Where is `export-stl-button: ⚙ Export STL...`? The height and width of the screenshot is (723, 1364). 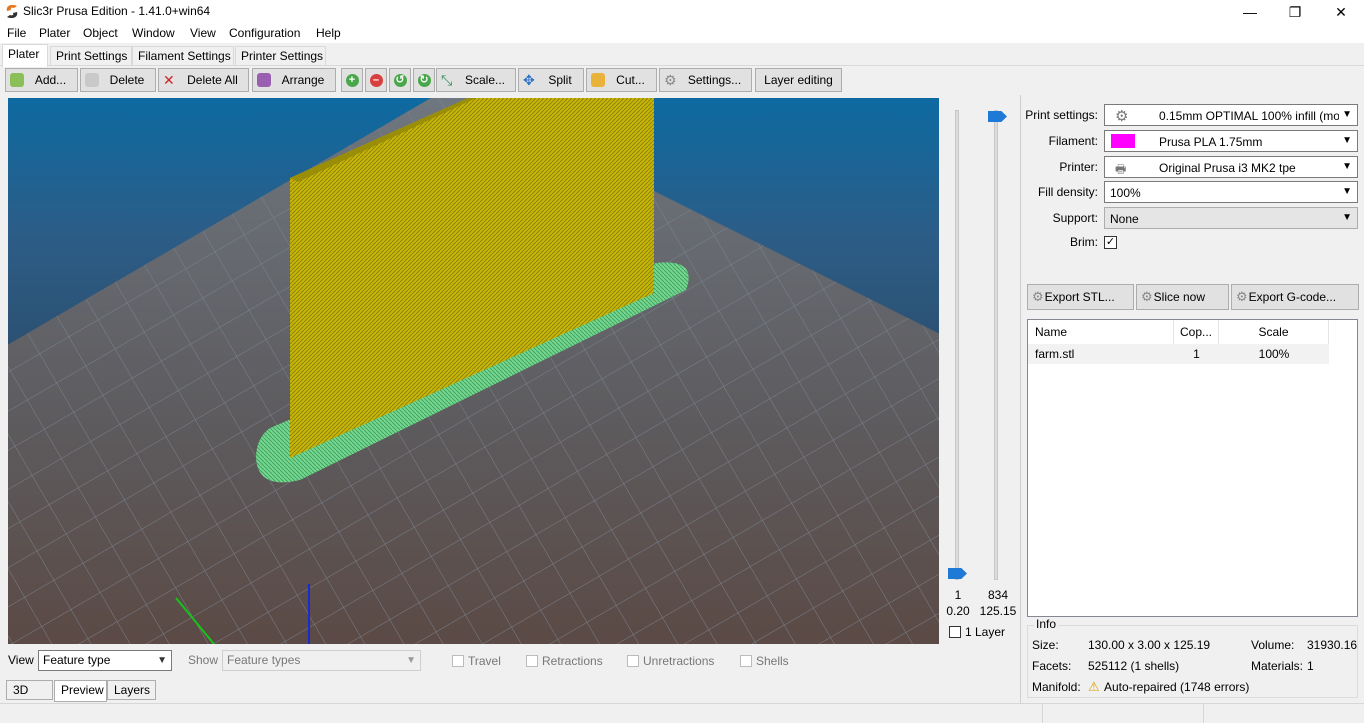 export-stl-button: ⚙ Export STL... is located at coordinates (1080, 297).